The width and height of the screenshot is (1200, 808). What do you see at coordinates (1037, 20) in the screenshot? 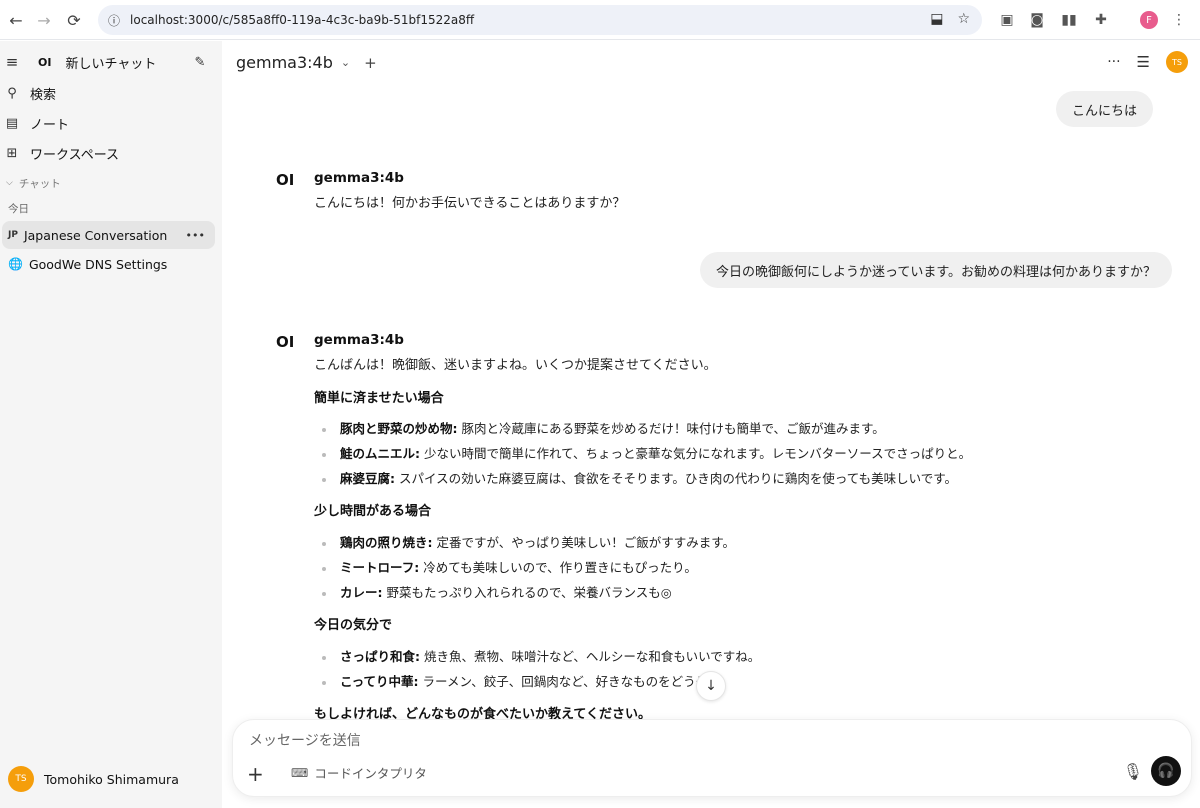
I see `extension-chat-icon: ◙` at bounding box center [1037, 20].